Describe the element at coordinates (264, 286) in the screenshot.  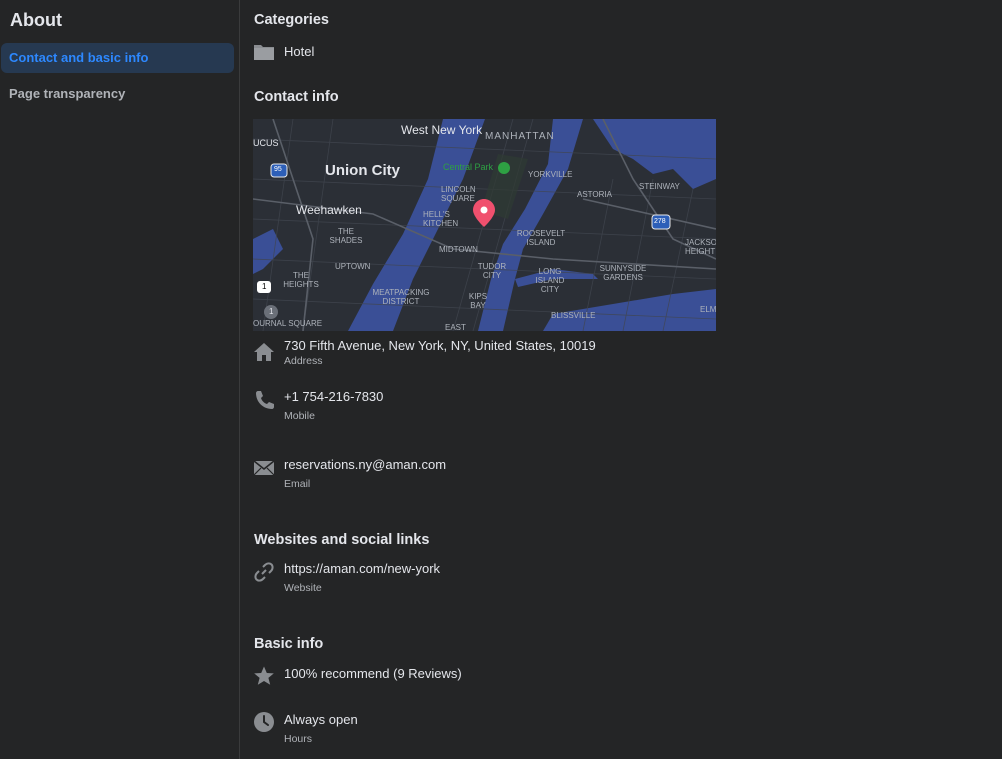
I see `map-shield-us1: 1` at that location.